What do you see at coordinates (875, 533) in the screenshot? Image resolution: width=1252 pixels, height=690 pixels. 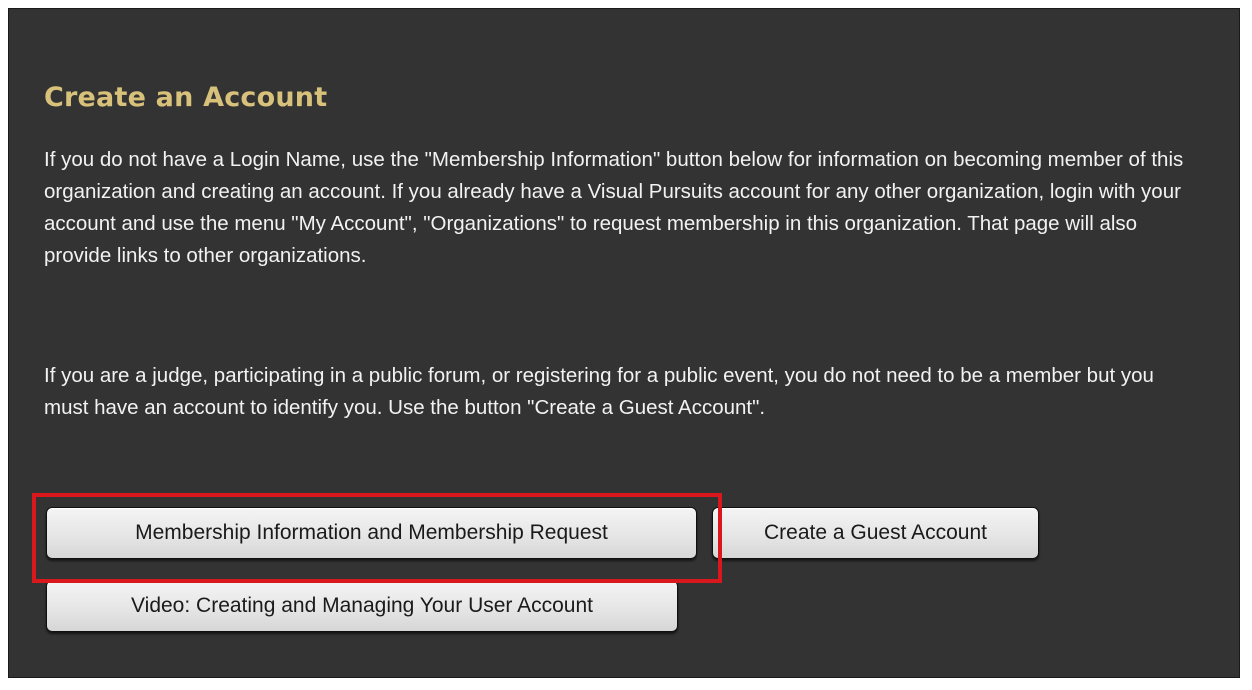 I see `create-guest-account-button: Create a Guest Account` at bounding box center [875, 533].